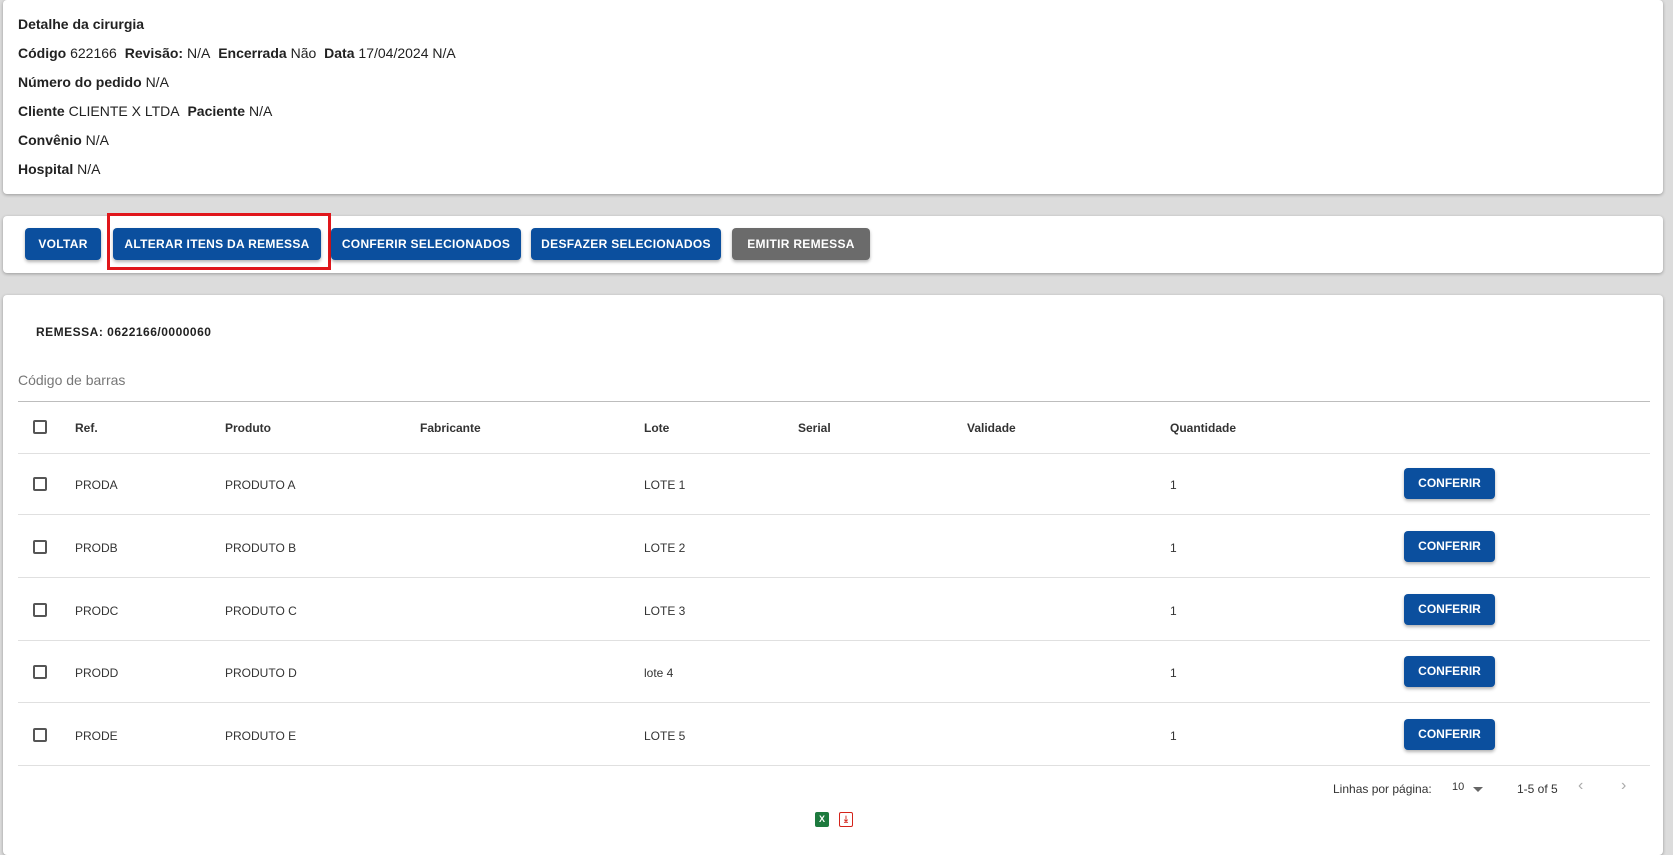 Image resolution: width=1673 pixels, height=855 pixels. Describe the element at coordinates (93, 53) in the screenshot. I see `codigo-value: 622166` at that location.